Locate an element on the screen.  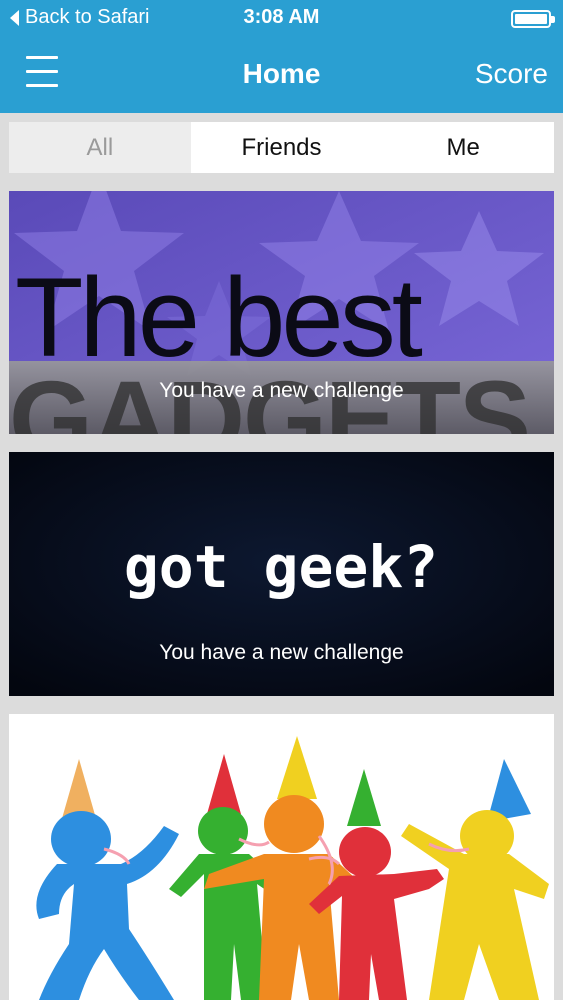
tab-me: Me is located at coordinates (463, 147).